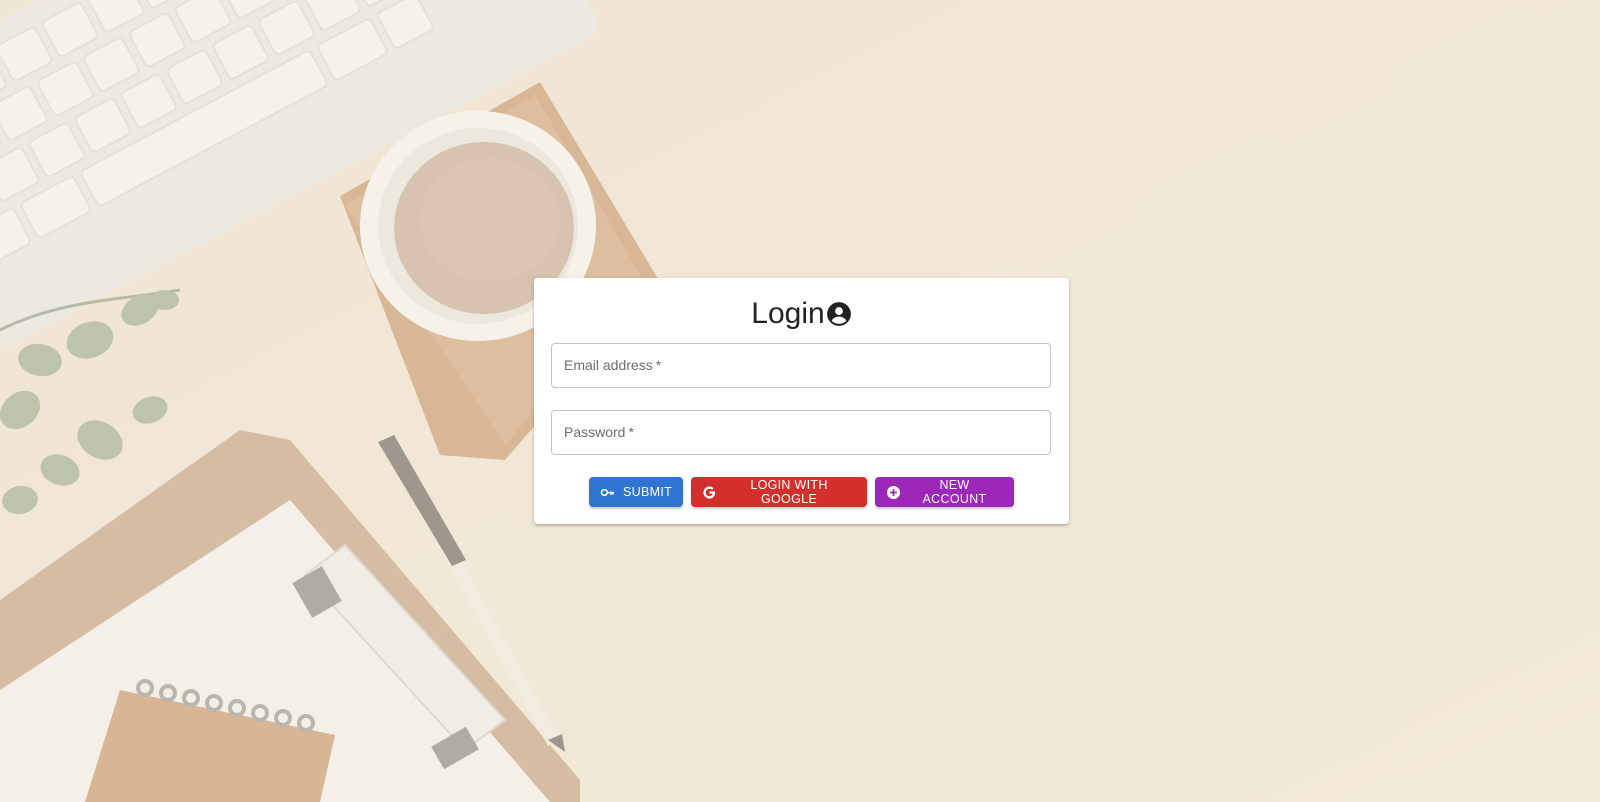  I want to click on login-title-row: Login, so click(801, 314).